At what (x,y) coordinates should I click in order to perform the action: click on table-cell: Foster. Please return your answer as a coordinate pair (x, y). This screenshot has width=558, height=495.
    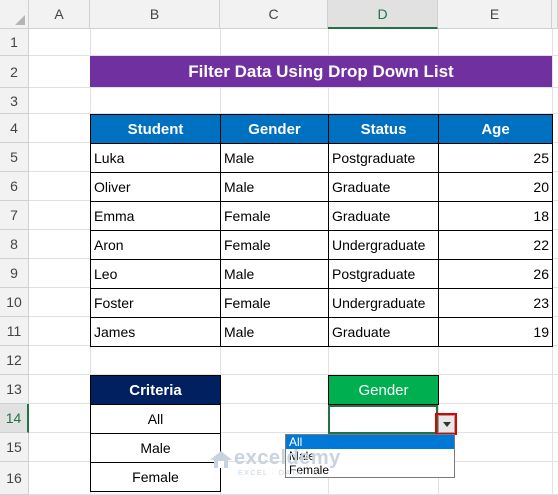
    Looking at the image, I should click on (155, 303).